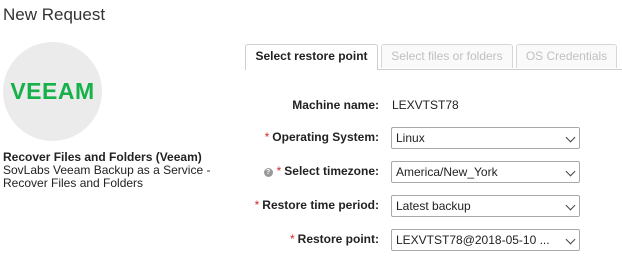 The height and width of the screenshot is (261, 622). I want to click on machine-name-row: Machine name: LEXVTST78, so click(433, 106).